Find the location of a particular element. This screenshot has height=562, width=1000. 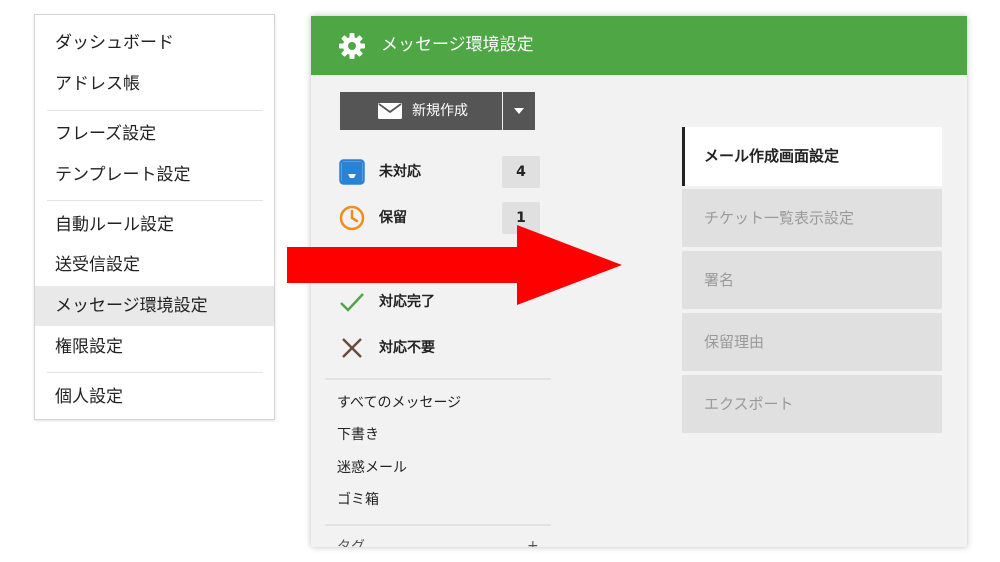

tags-section-label: タグ is located at coordinates (351, 542).